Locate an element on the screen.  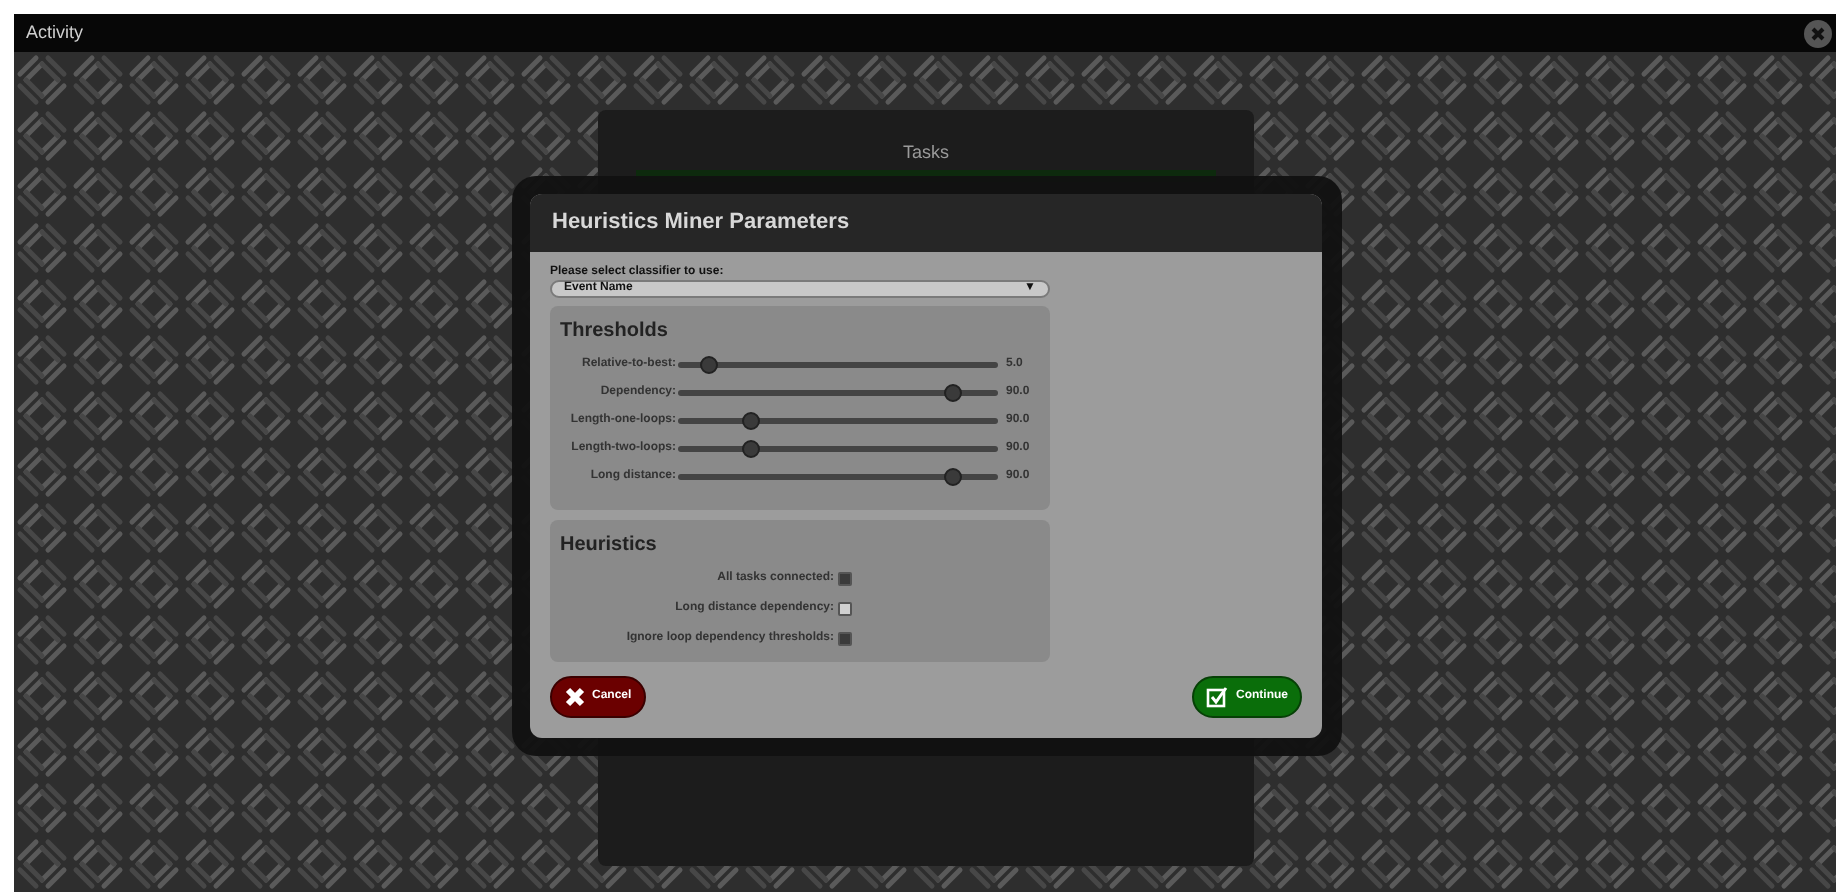
dialog-title: Heuristics Miner Parameters is located at coordinates (701, 223).